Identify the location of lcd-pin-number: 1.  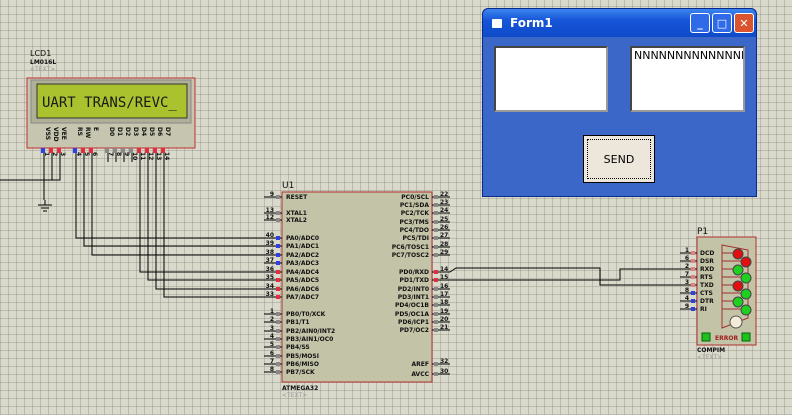
(46, 154).